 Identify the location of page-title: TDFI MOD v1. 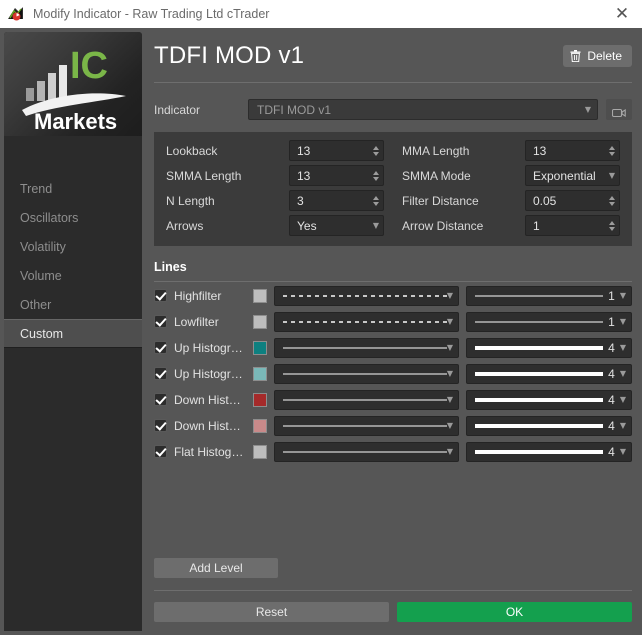
(229, 55).